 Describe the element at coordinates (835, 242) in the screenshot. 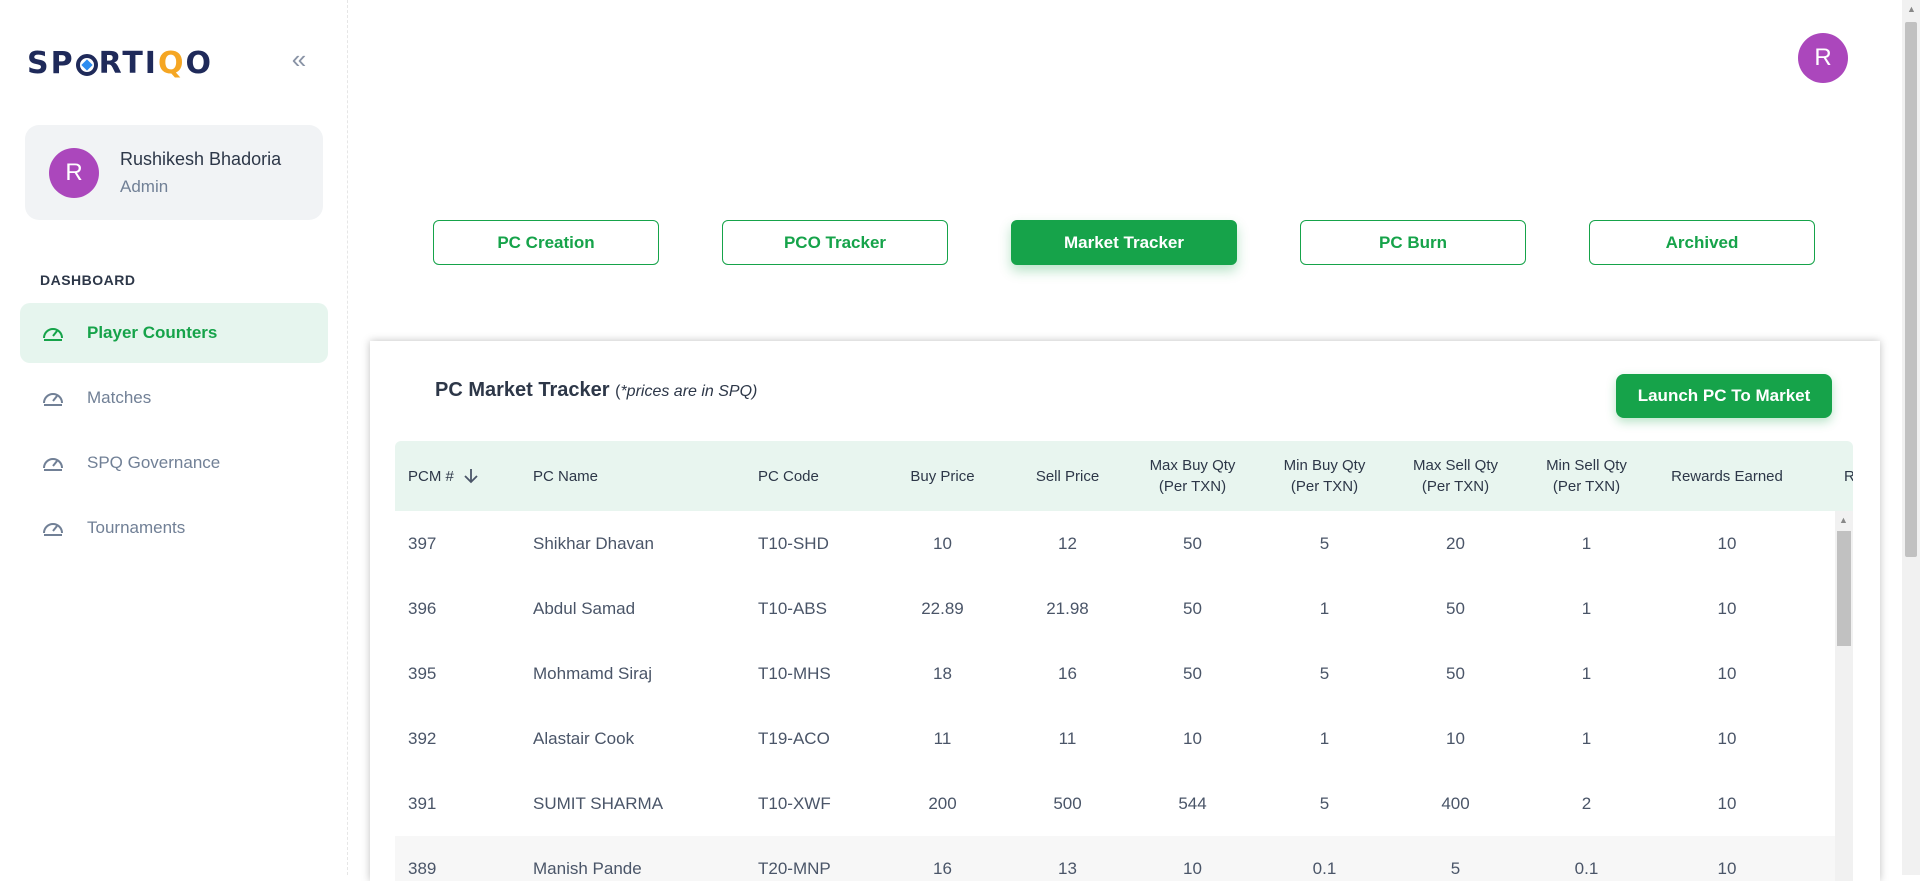

I see `tab-pco-tracker: PCO Tracker` at that location.